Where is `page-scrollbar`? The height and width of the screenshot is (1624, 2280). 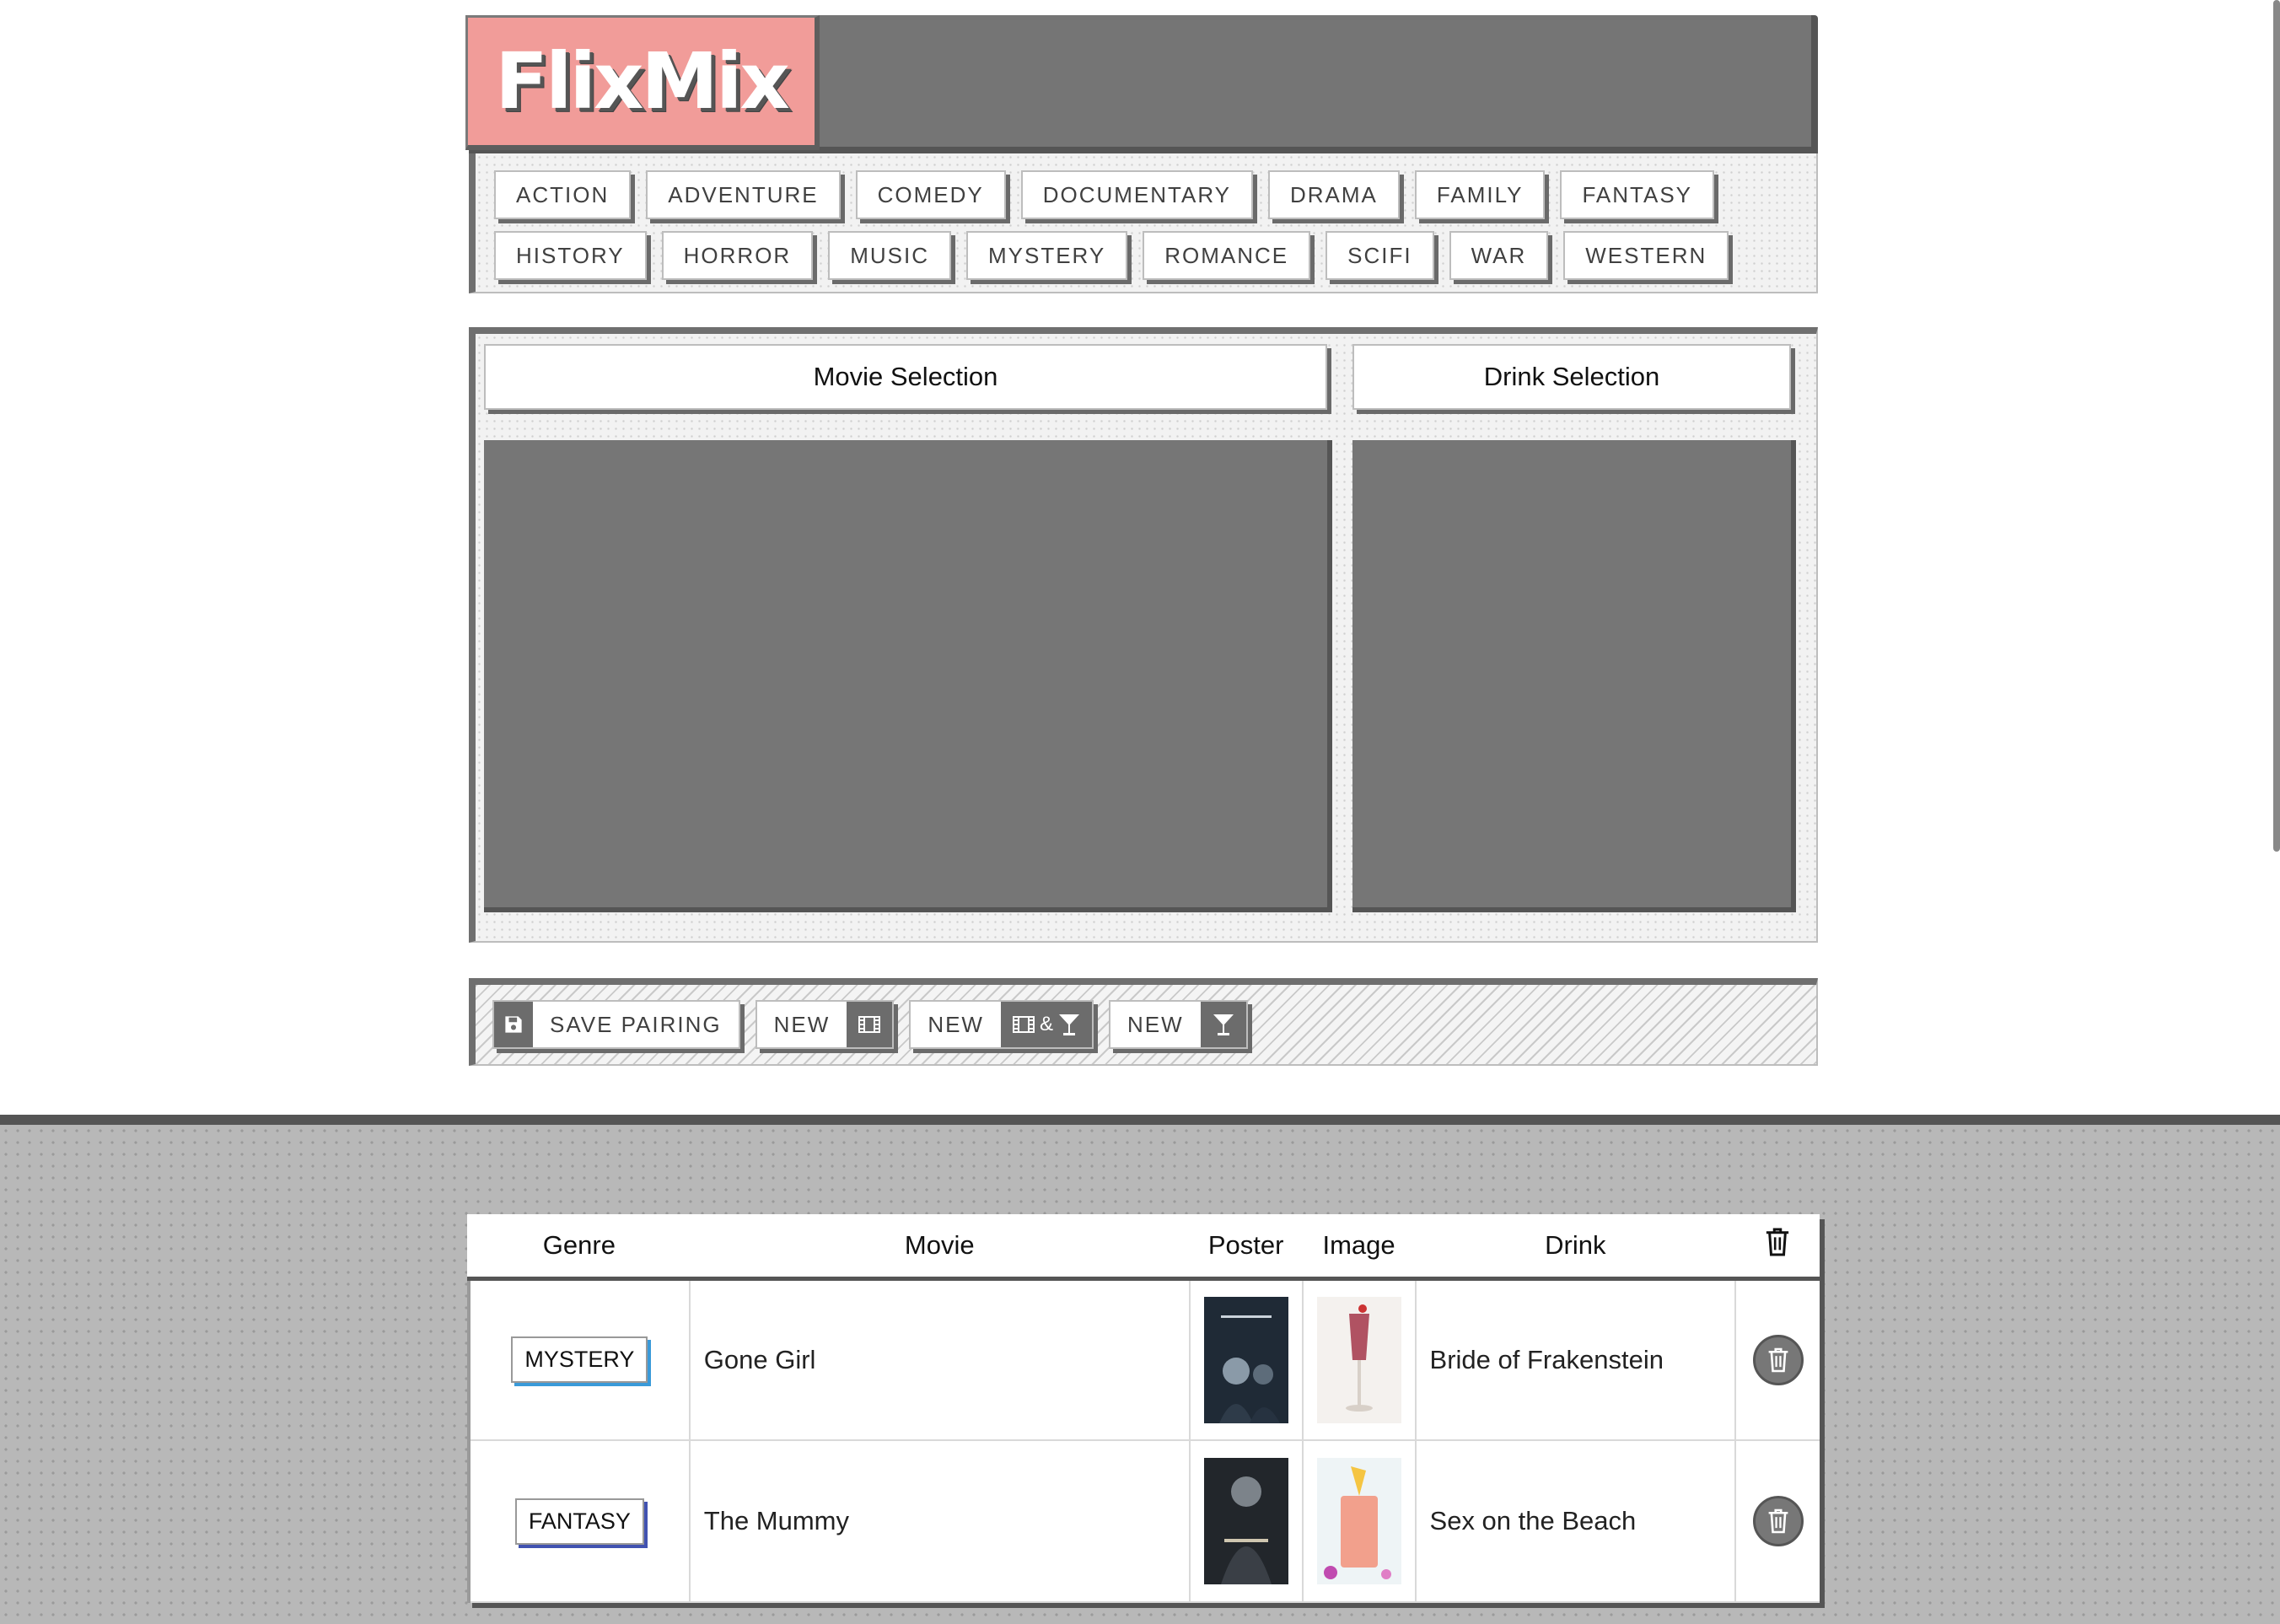
page-scrollbar is located at coordinates (2276, 426).